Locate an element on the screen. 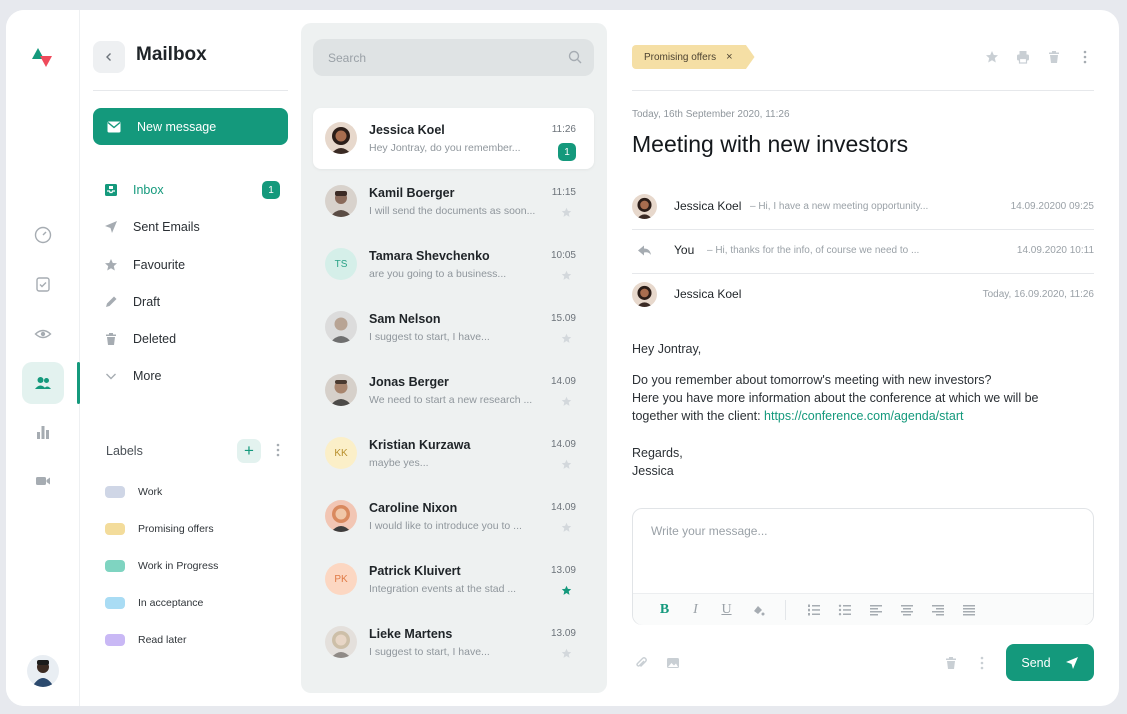 The height and width of the screenshot is (714, 1127). chevron-down-icon is located at coordinates (111, 376).